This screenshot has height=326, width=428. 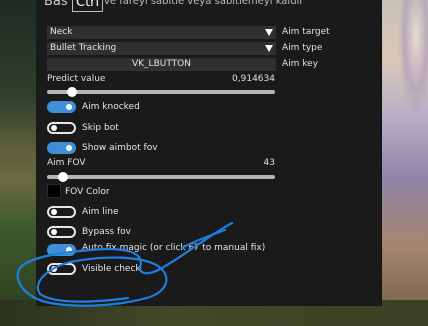 What do you see at coordinates (106, 232) in the screenshot?
I see `bypass-fov-label: Bypass fov` at bounding box center [106, 232].